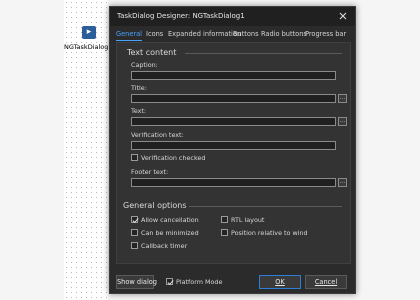  I want to click on footer-text-label: Footer text:, so click(150, 172).